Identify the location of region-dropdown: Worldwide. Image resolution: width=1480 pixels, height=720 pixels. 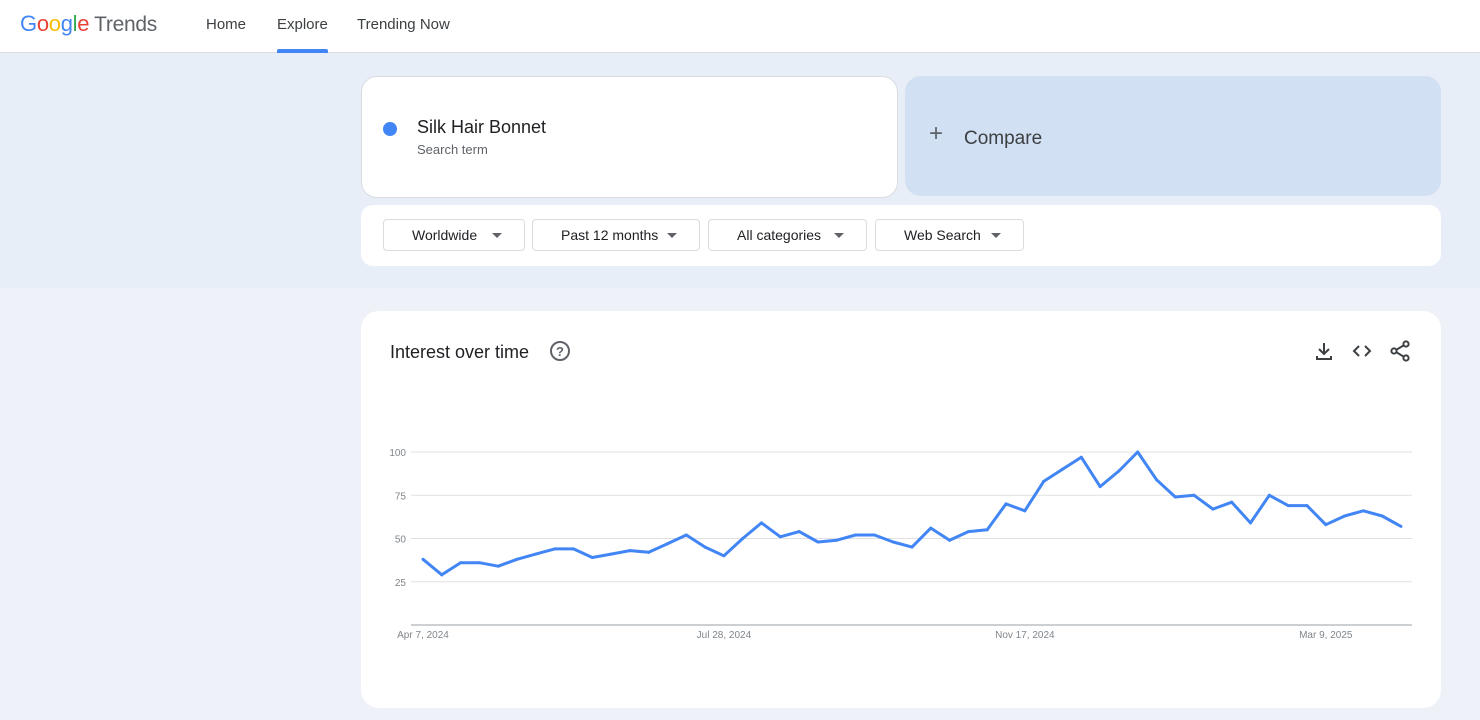
(454, 235).